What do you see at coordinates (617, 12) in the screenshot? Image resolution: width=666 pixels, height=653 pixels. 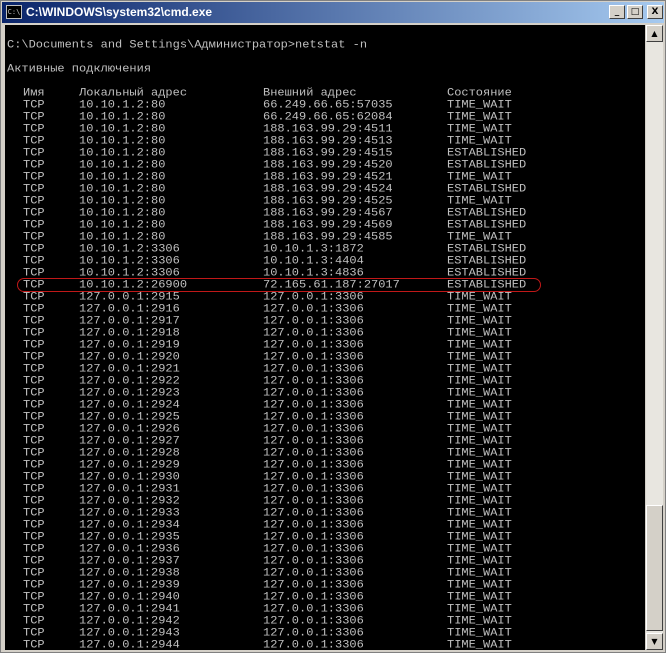 I see `minimize-button: _` at bounding box center [617, 12].